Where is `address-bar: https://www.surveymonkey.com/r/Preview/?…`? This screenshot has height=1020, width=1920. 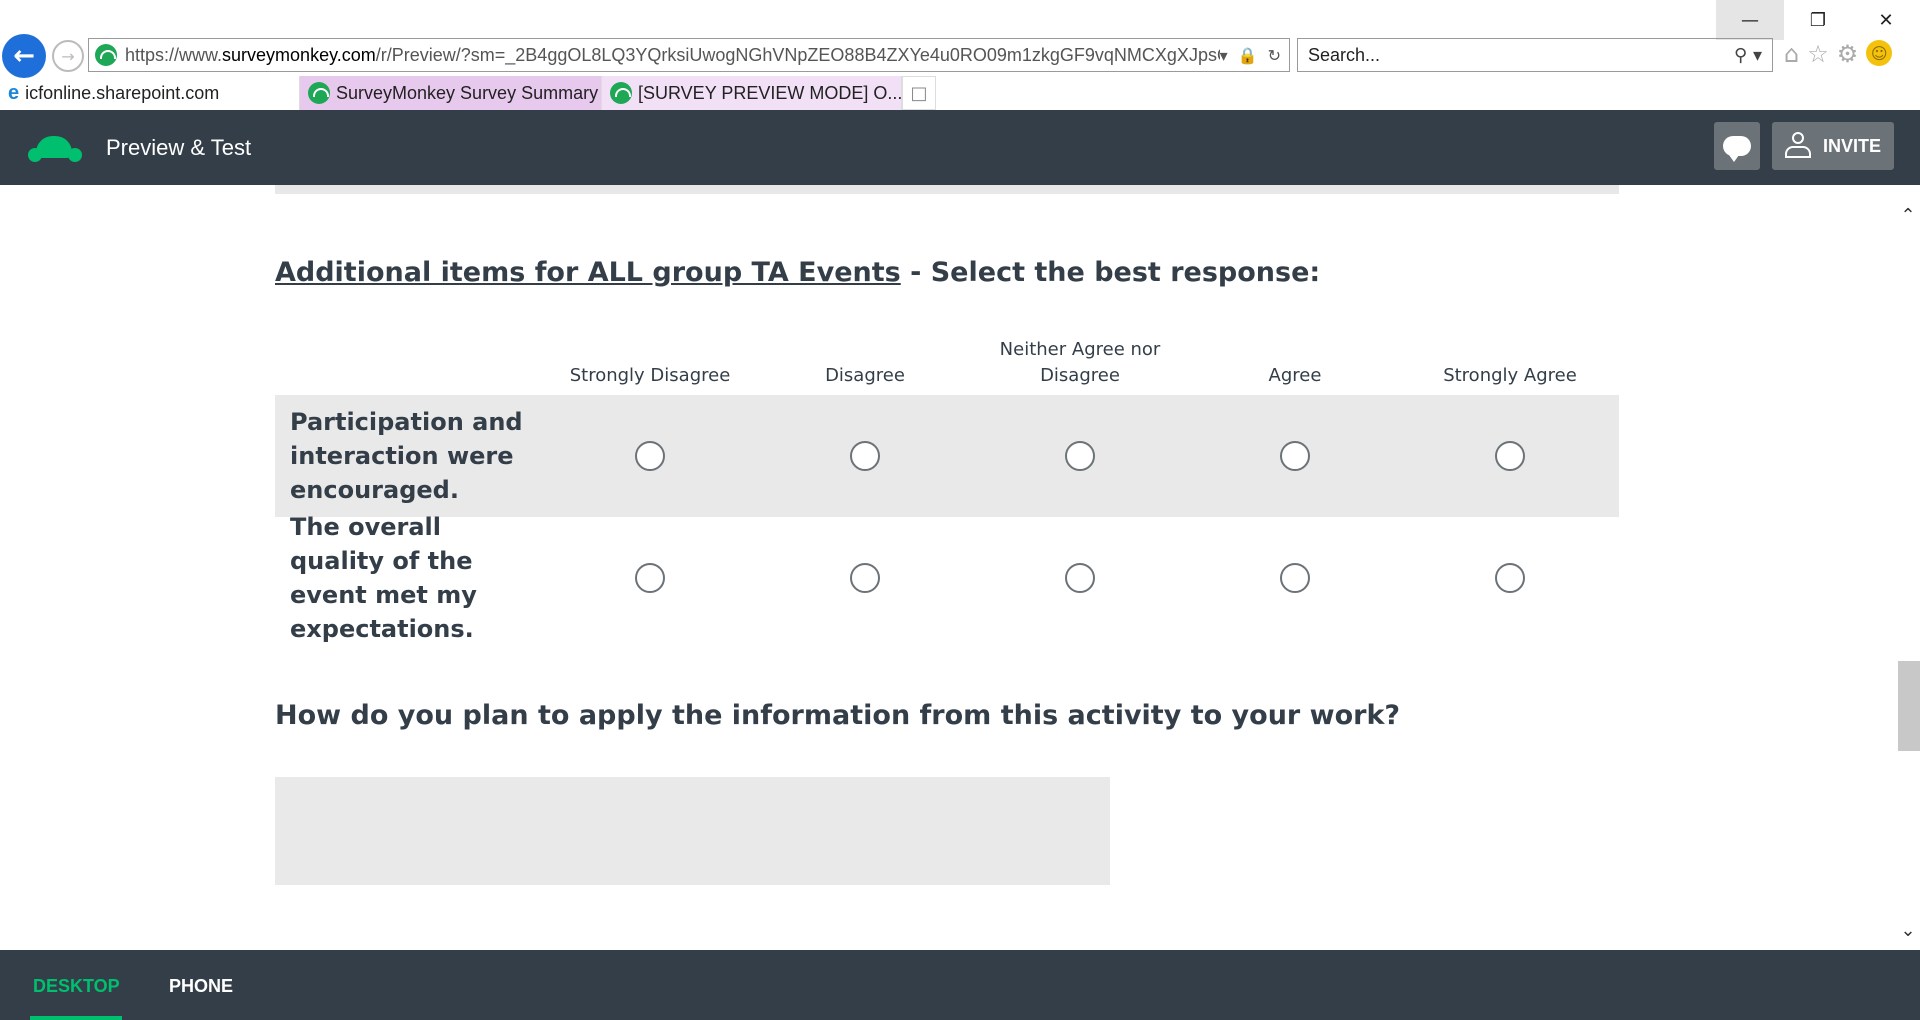 address-bar: https://www.surveymonkey.com/r/Preview/?… is located at coordinates (689, 55).